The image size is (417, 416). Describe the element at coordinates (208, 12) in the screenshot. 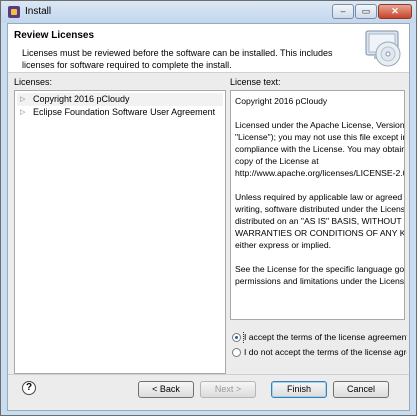

I see `title-bar: Install – ▭ ✕` at that location.